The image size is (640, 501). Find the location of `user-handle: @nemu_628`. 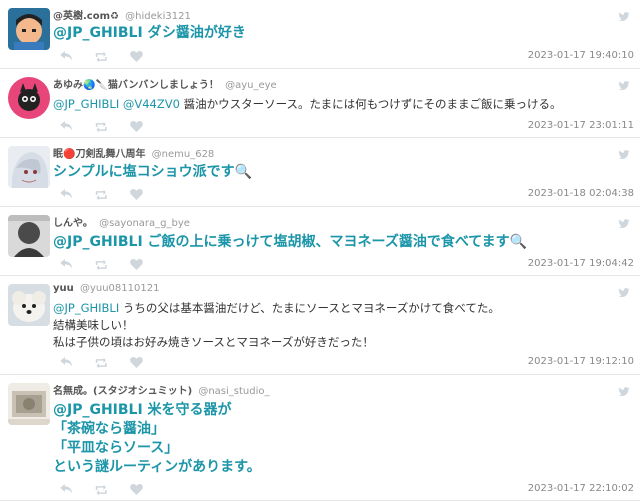

user-handle: @nemu_628 is located at coordinates (183, 154).